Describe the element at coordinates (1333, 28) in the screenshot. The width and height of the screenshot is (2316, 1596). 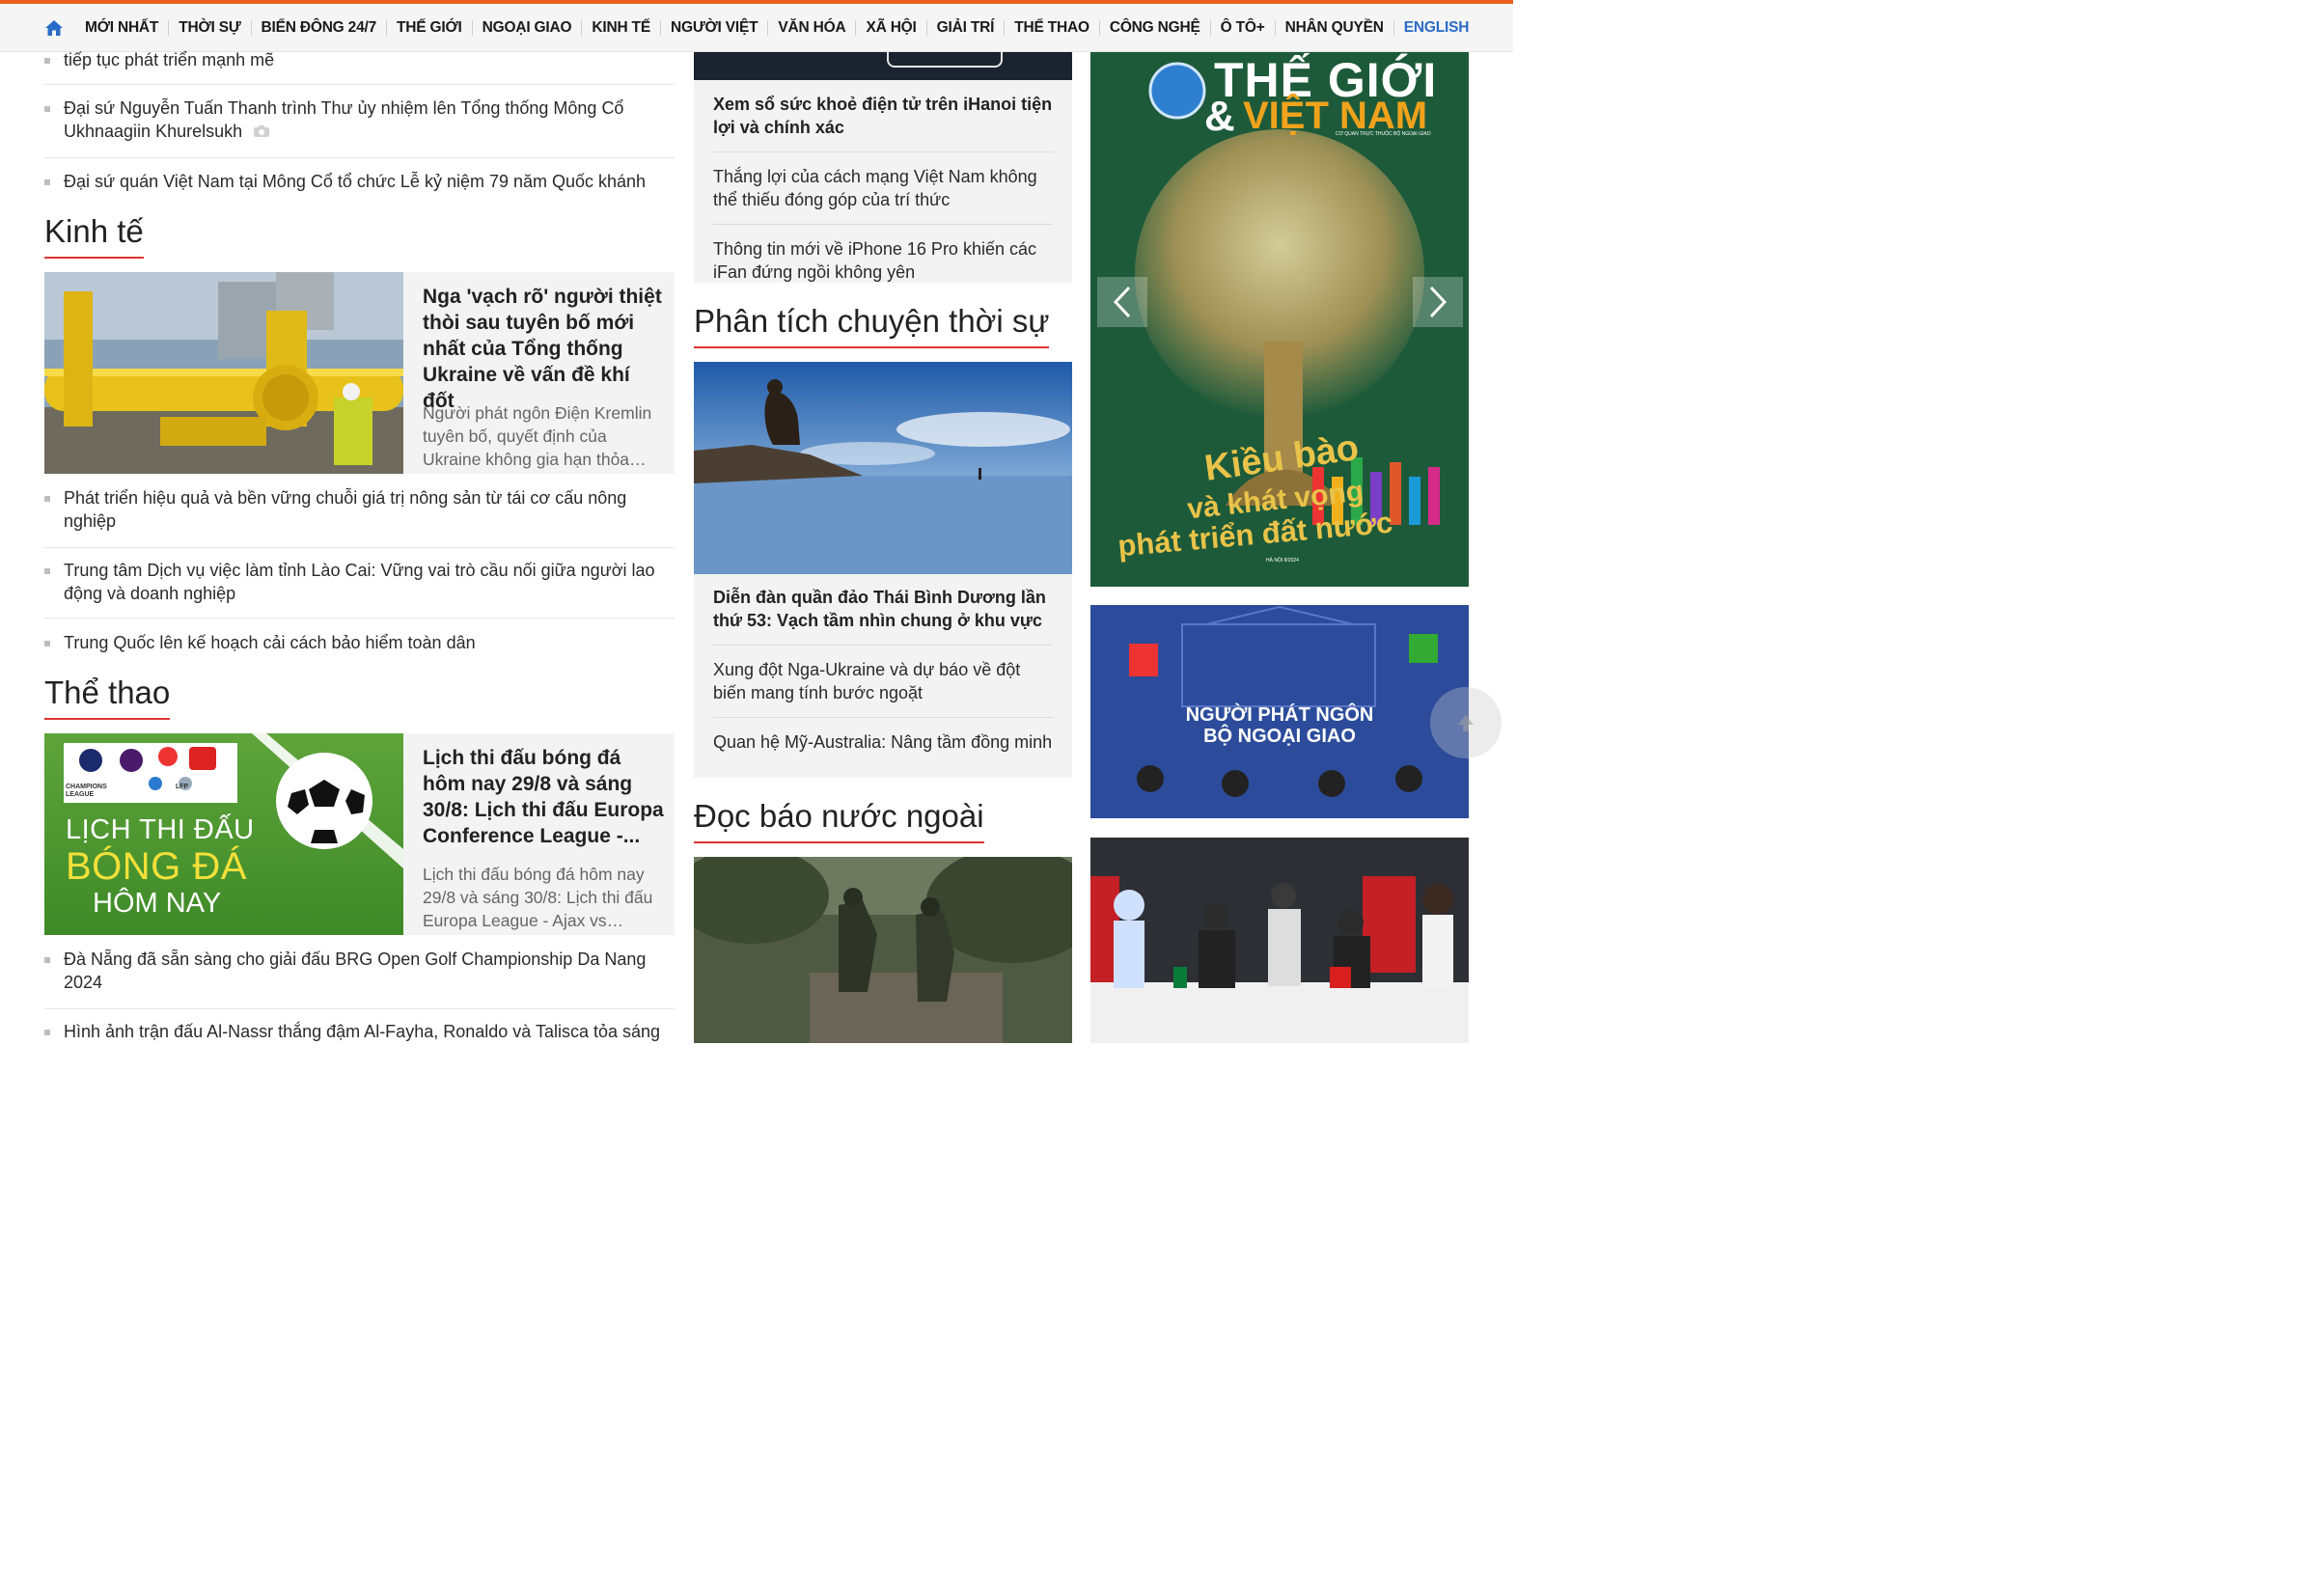
I see `nav-item-nhan-quyen: NHÂN QUYỀN` at that location.